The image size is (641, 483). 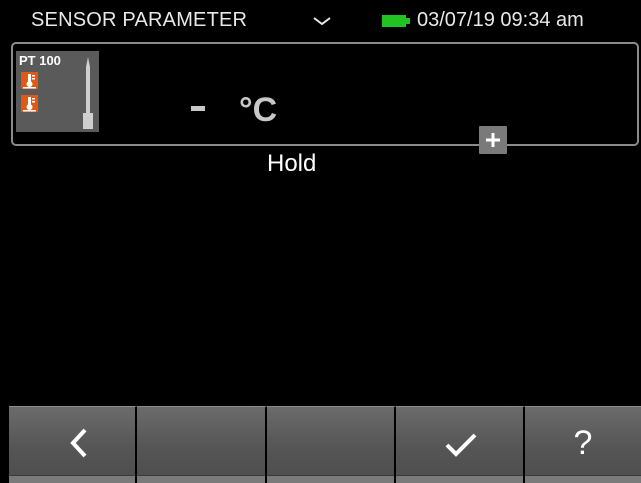 I want to click on probe-tile: PT 100, so click(x=57, y=91).